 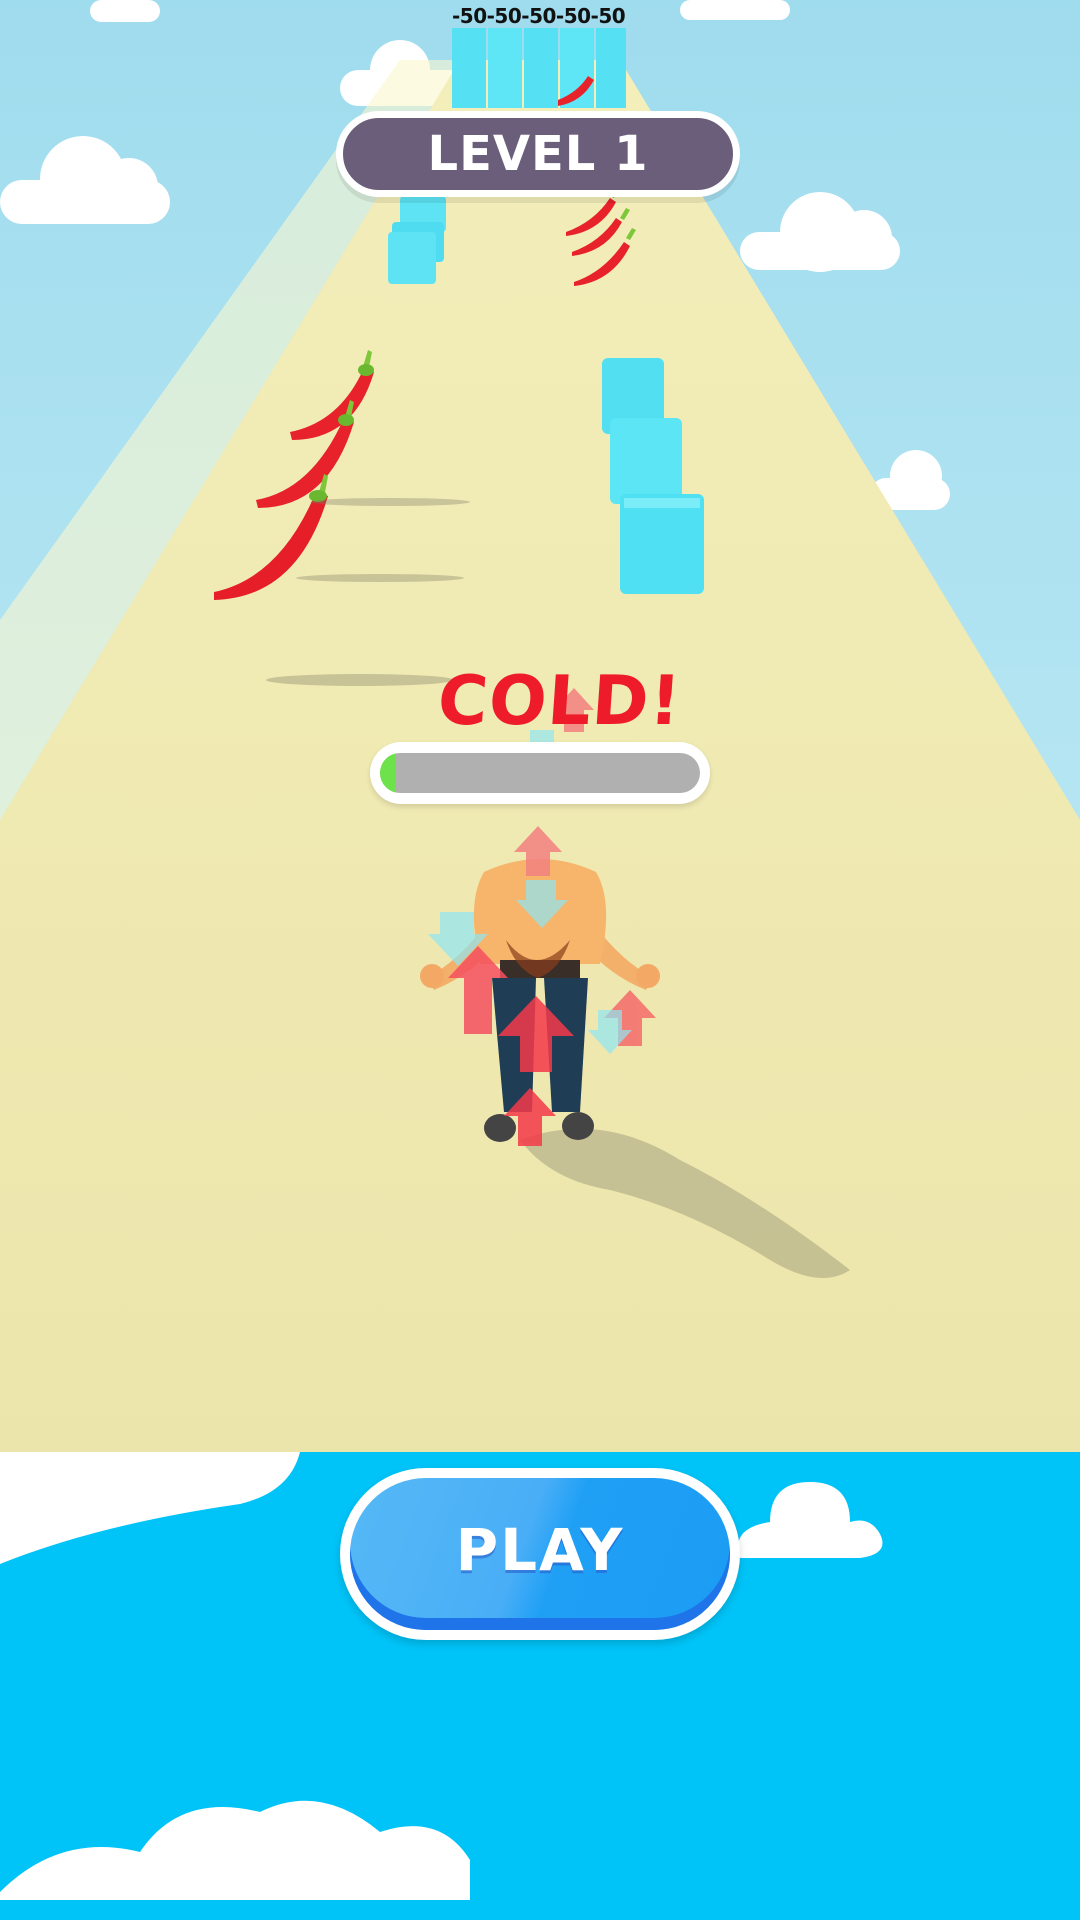 I want to click on temperature-fill, so click(x=388, y=773).